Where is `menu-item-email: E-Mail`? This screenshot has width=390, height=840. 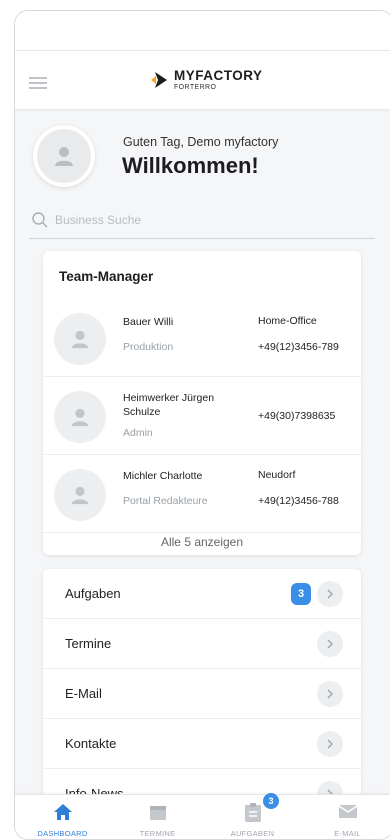
menu-item-email: E-Mail is located at coordinates (202, 694).